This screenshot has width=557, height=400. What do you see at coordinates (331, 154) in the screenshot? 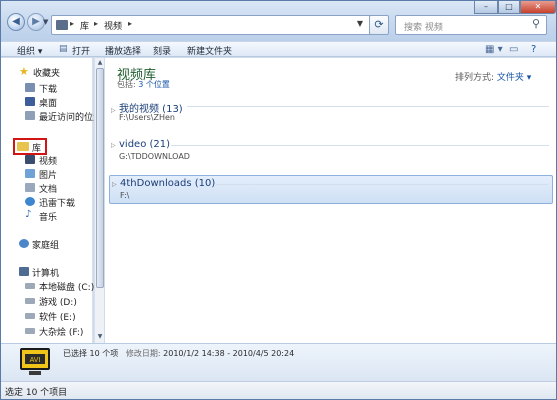
I see `group-video: ▷ video (21) G:\TDDOWNLOAD` at bounding box center [331, 154].